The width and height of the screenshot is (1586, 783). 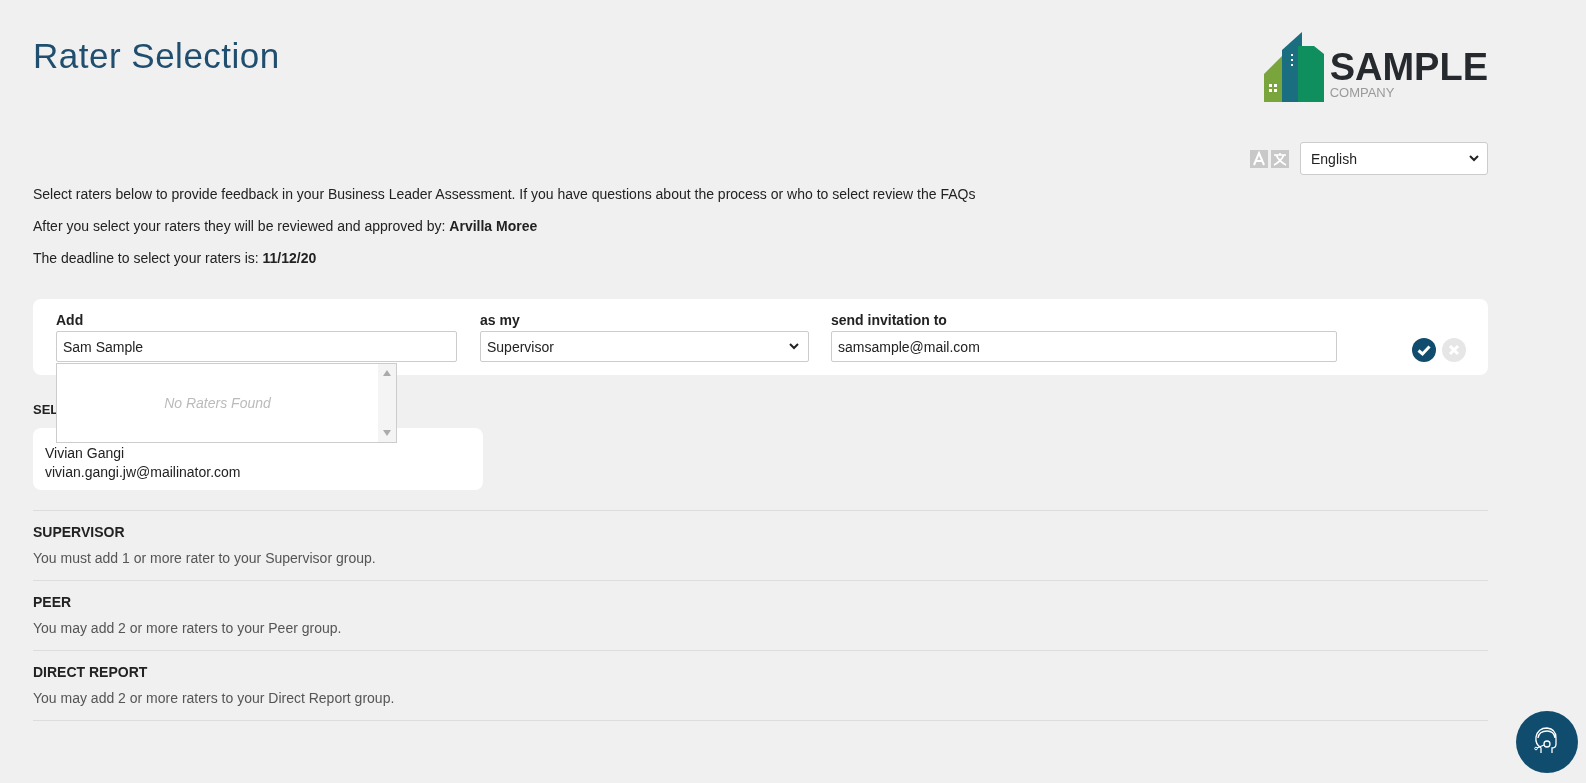 I want to click on cancel-x-icon, so click(x=1454, y=350).